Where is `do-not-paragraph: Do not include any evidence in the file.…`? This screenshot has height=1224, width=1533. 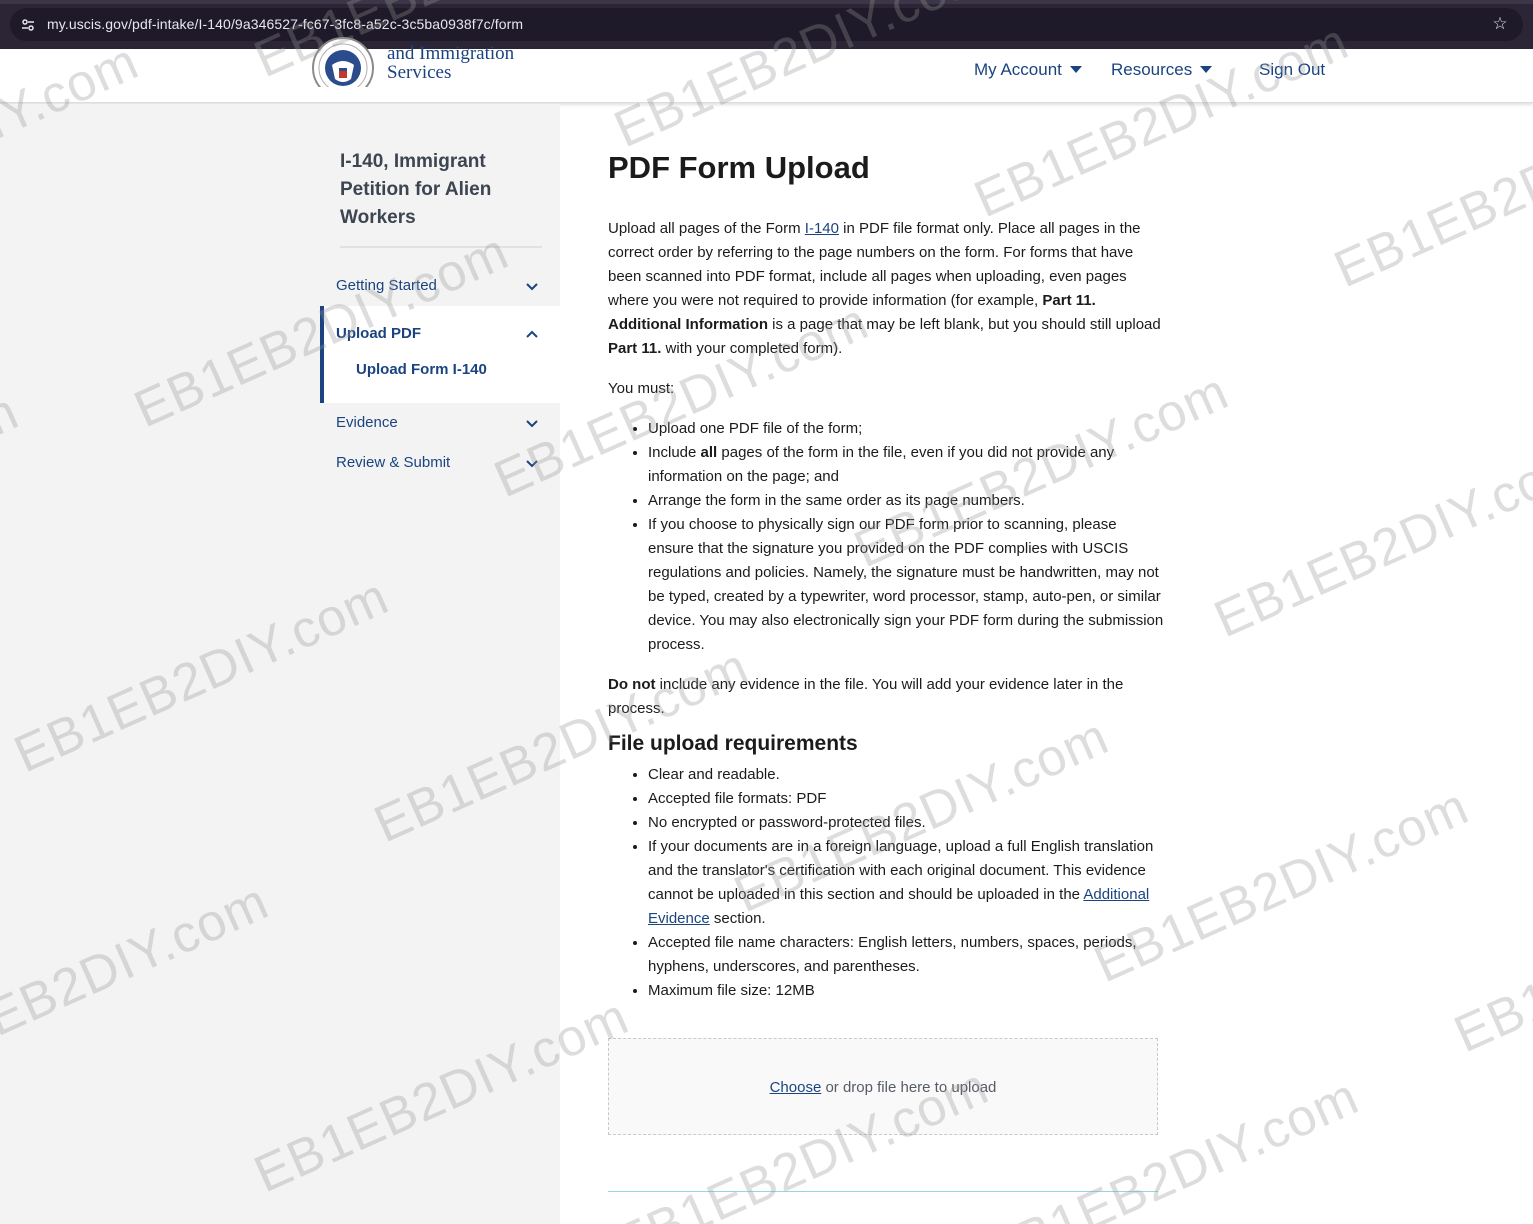 do-not-paragraph: Do not include any evidence in the file.… is located at coordinates (866, 696).